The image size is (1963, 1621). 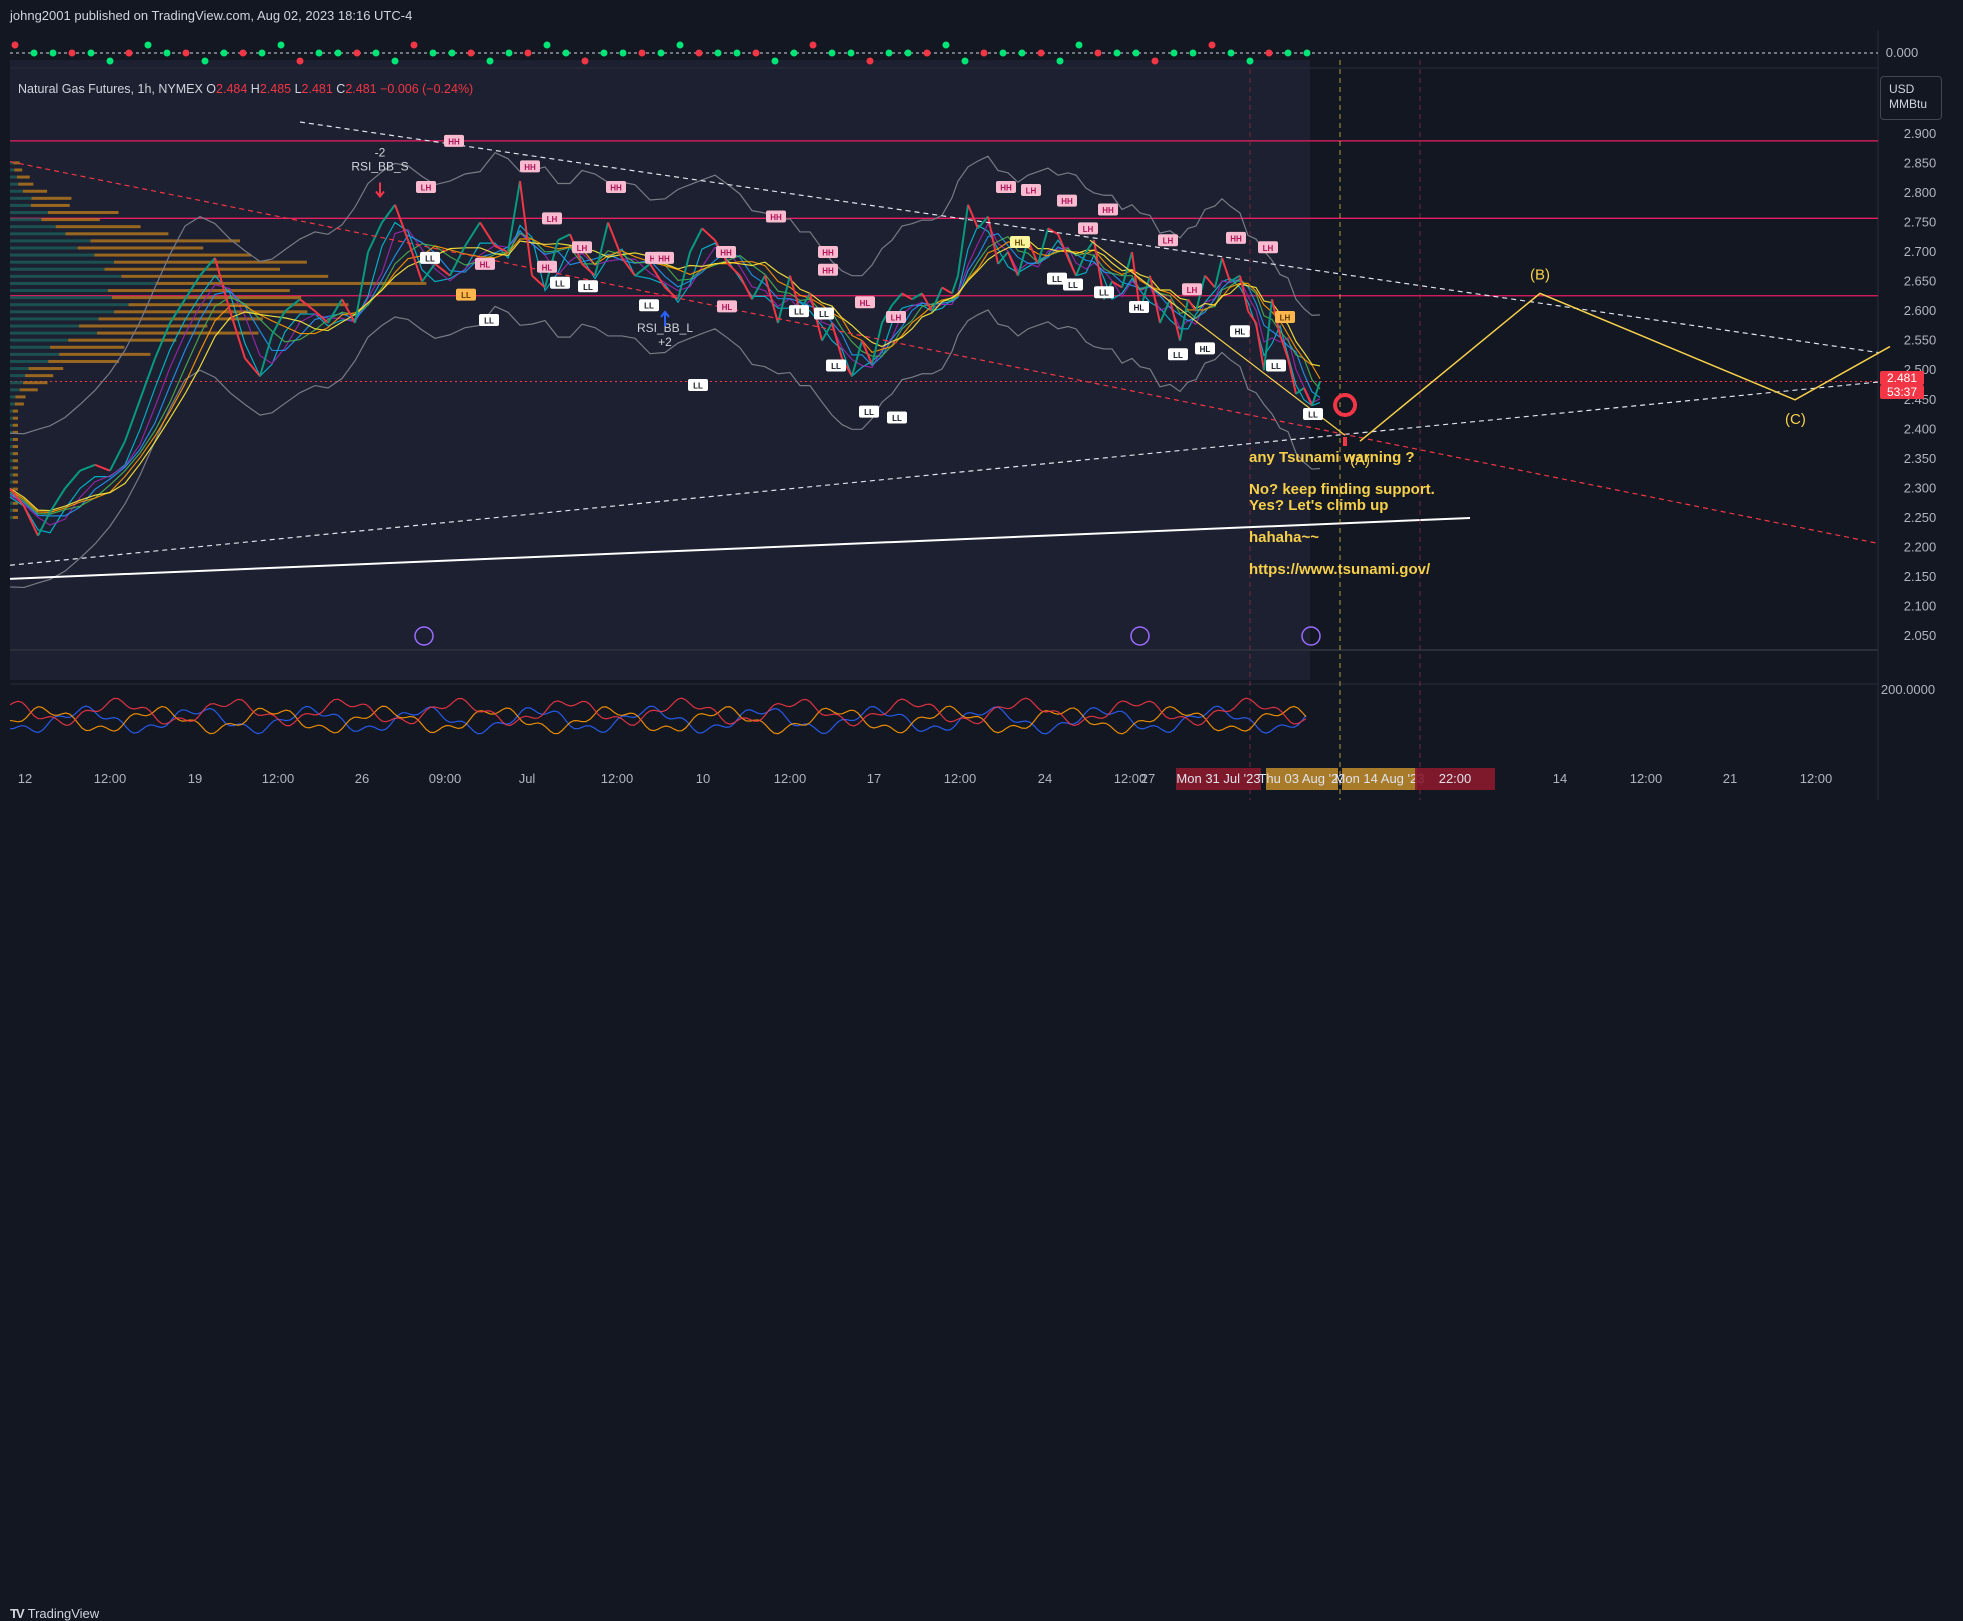 What do you see at coordinates (665, 342) in the screenshot?
I see `signal-label: +2` at bounding box center [665, 342].